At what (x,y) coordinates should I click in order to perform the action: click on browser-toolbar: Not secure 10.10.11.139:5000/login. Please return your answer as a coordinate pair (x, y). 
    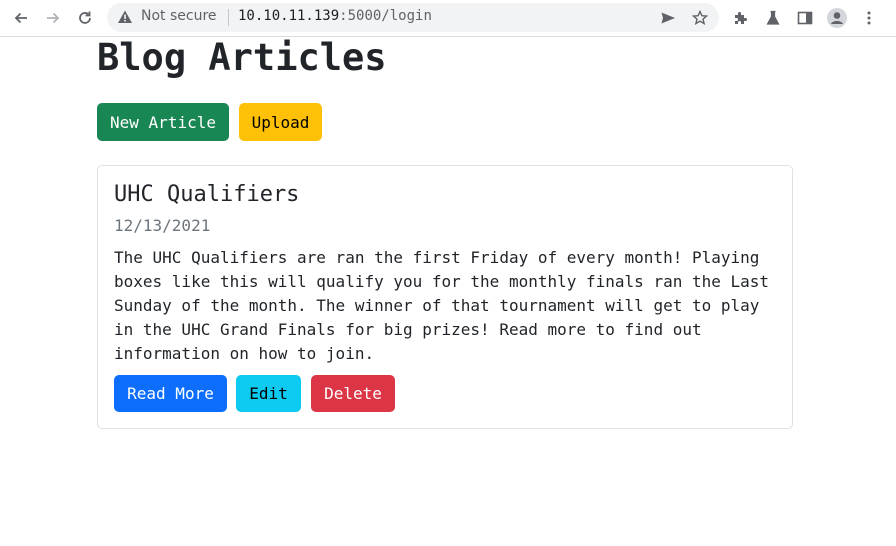
    Looking at the image, I should click on (448, 18).